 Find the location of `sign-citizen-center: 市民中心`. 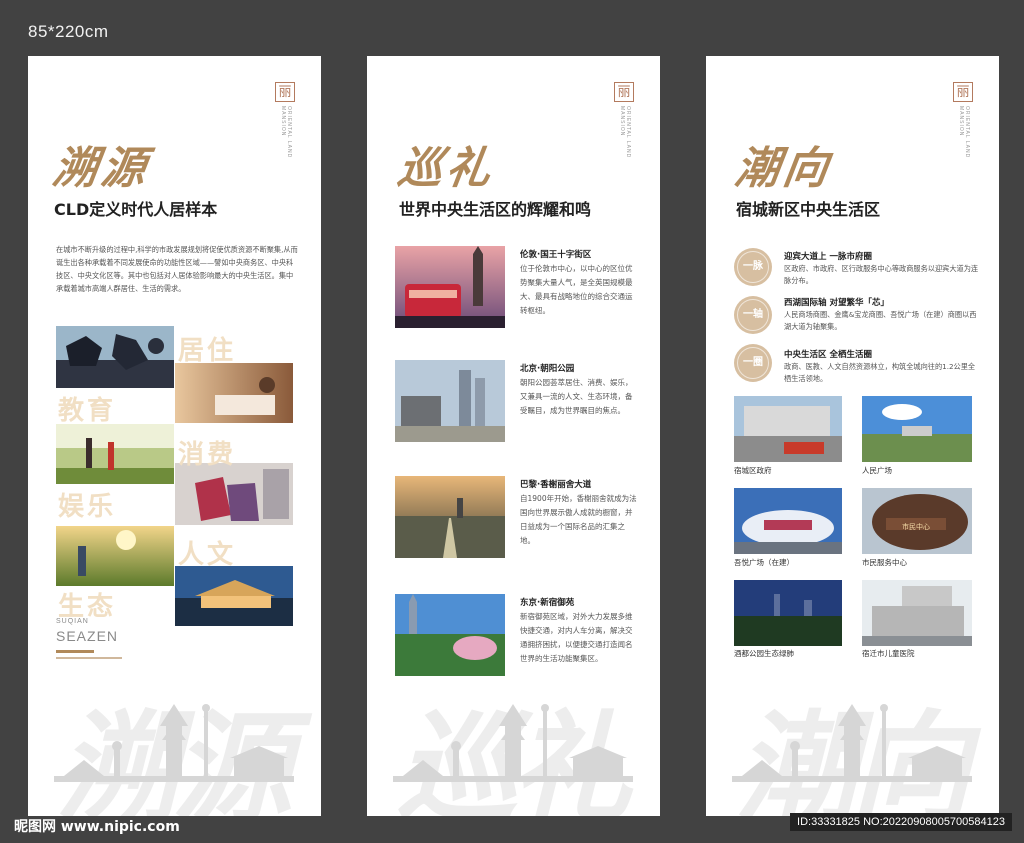

sign-citizen-center: 市民中心 is located at coordinates (916, 527).